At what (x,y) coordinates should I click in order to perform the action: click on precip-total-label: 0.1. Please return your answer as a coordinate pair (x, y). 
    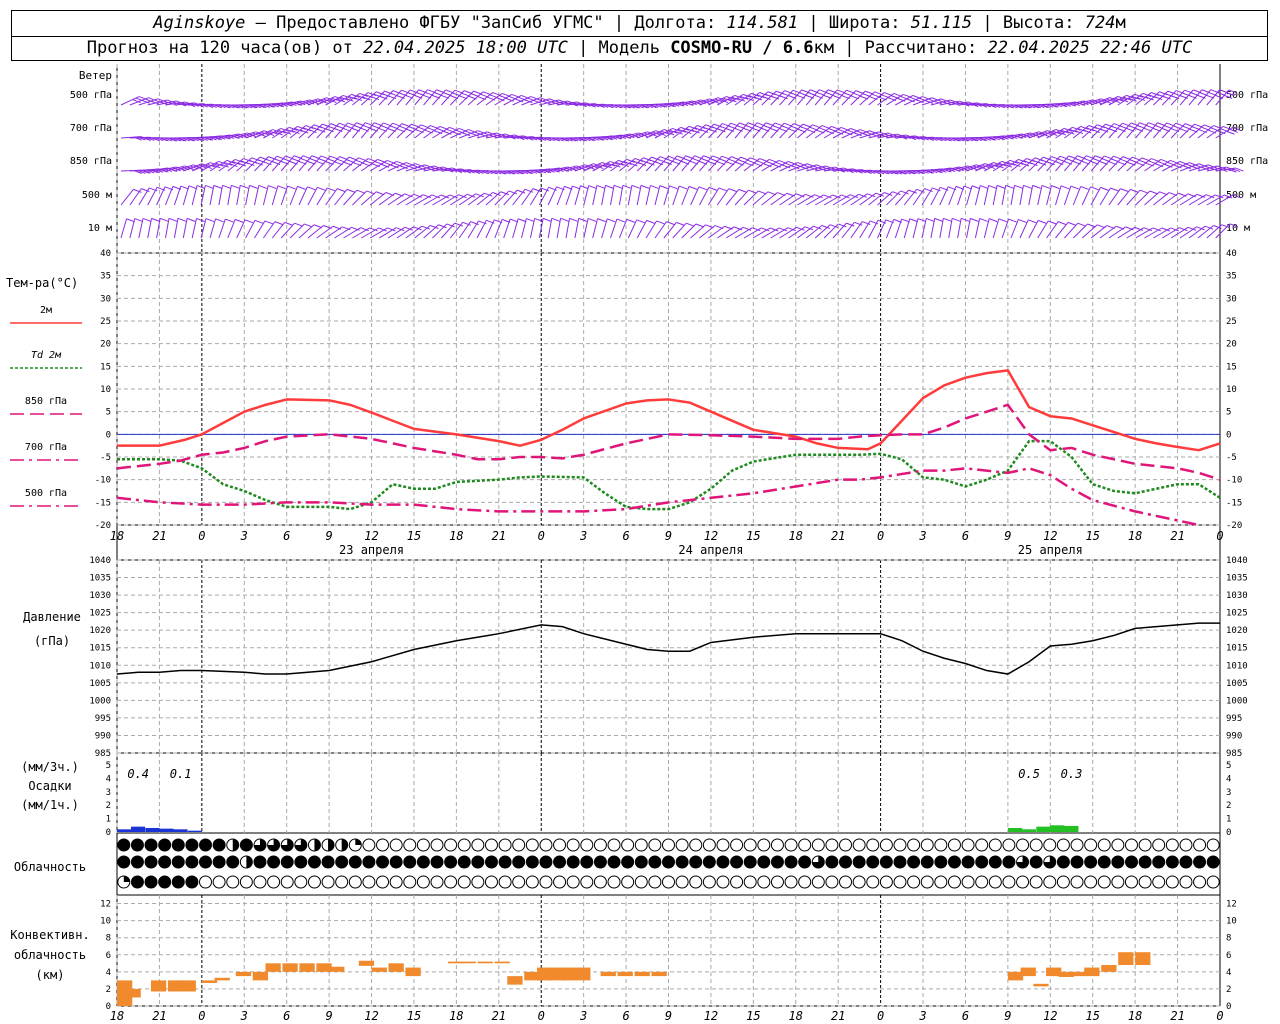
    Looking at the image, I should click on (181, 774).